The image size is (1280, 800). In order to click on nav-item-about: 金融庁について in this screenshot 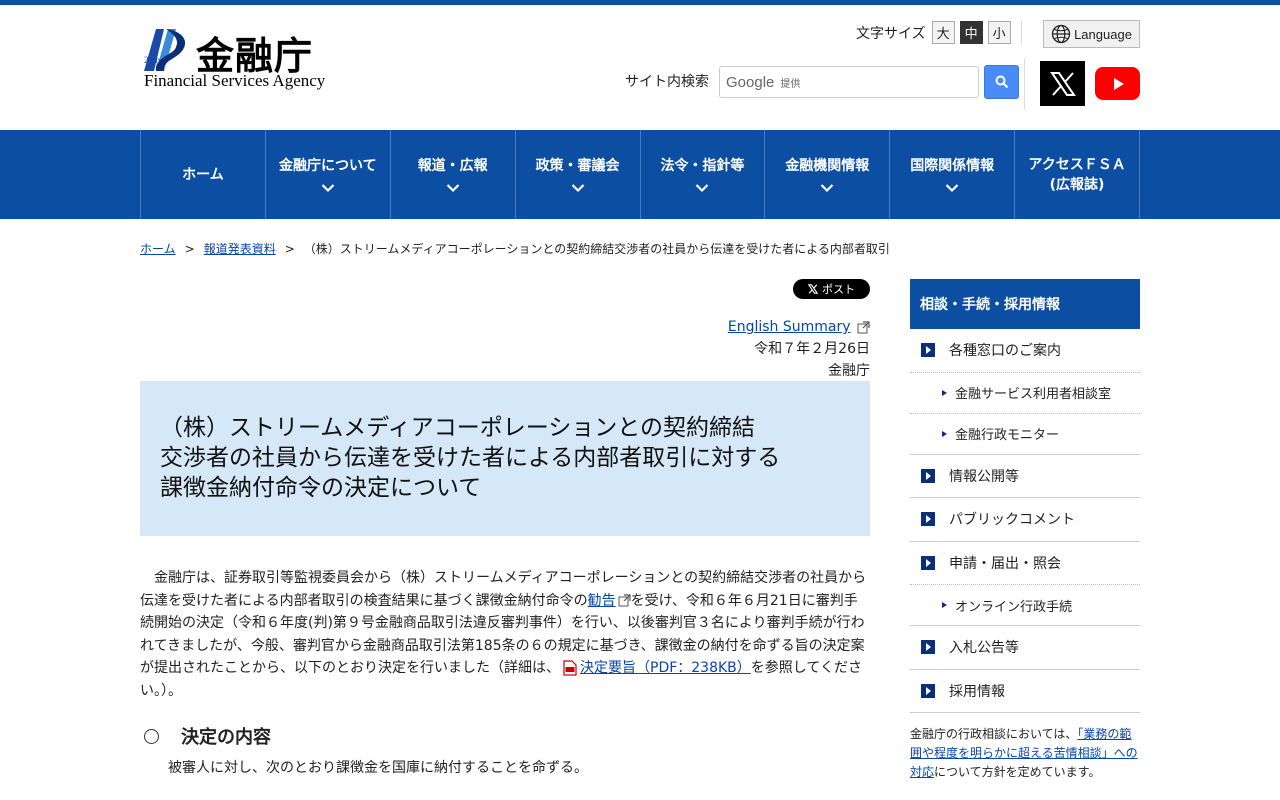, I will do `click(328, 174)`.